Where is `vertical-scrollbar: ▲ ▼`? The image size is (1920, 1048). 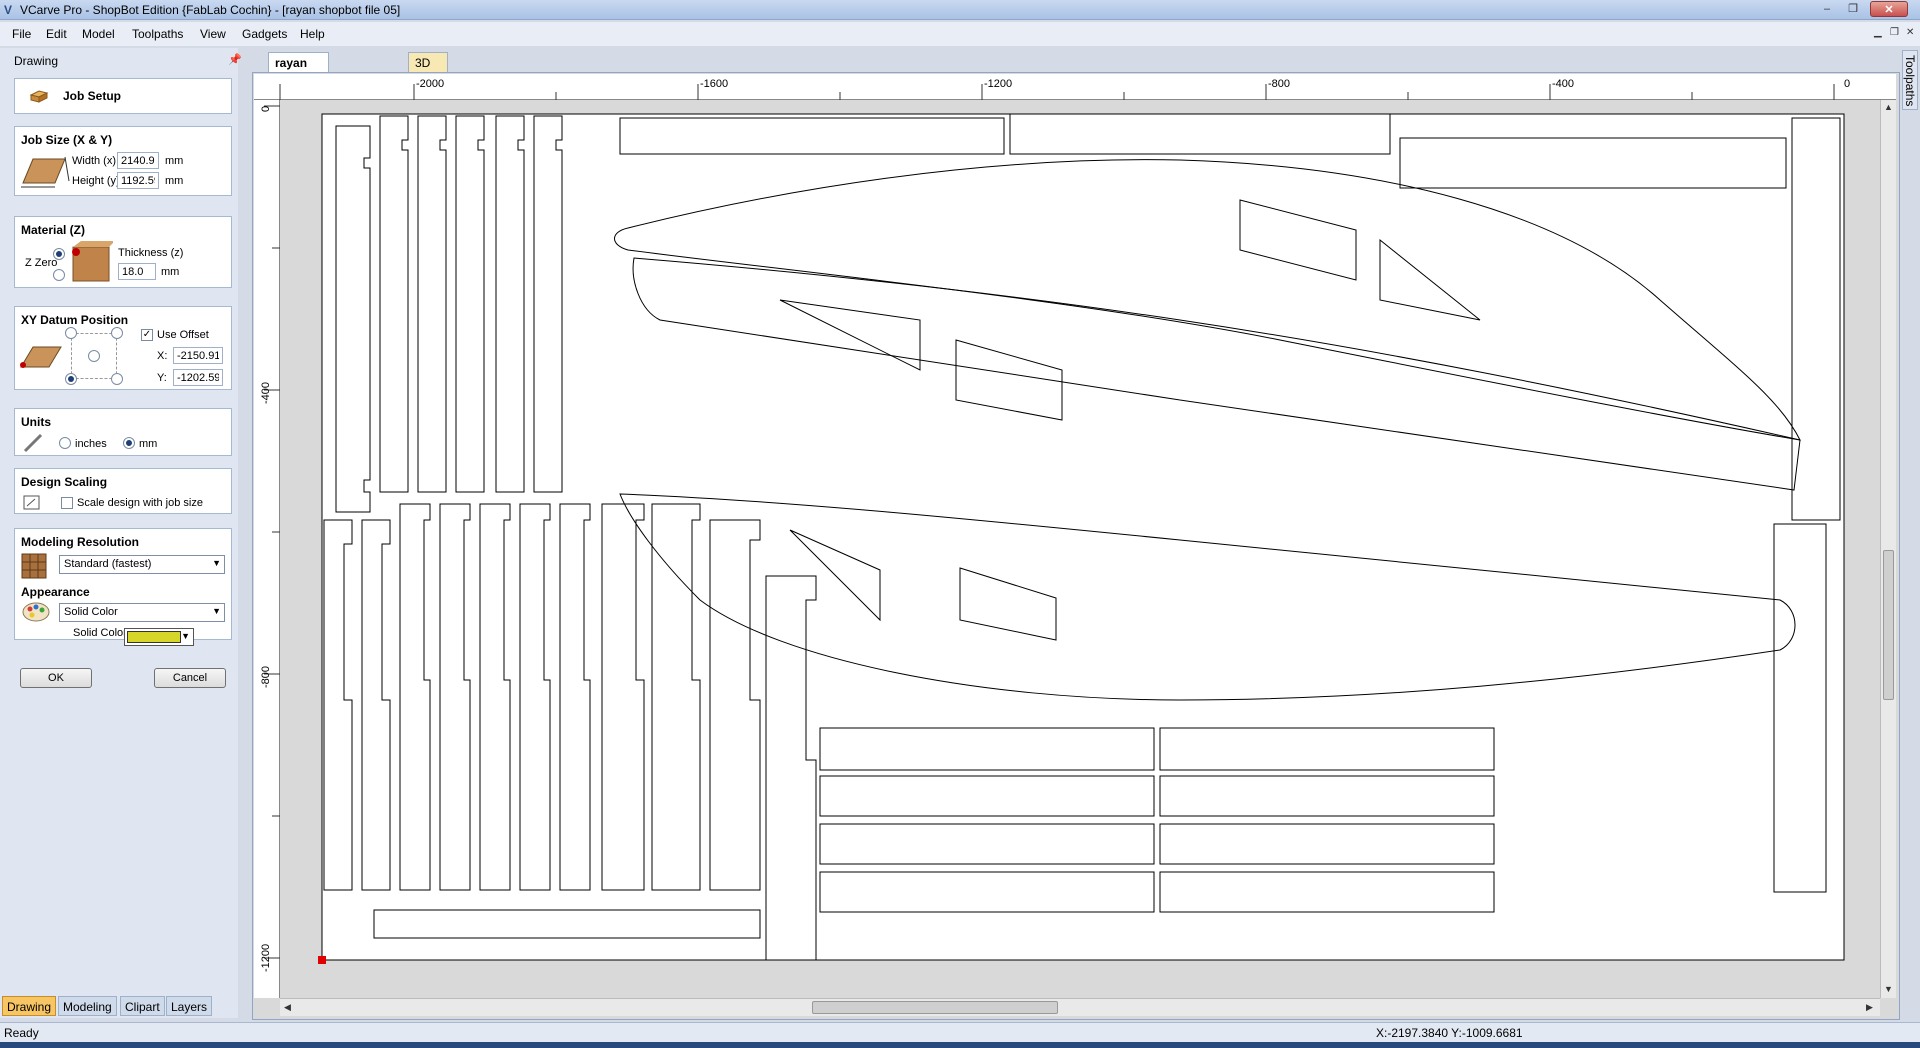 vertical-scrollbar: ▲ ▼ is located at coordinates (1888, 549).